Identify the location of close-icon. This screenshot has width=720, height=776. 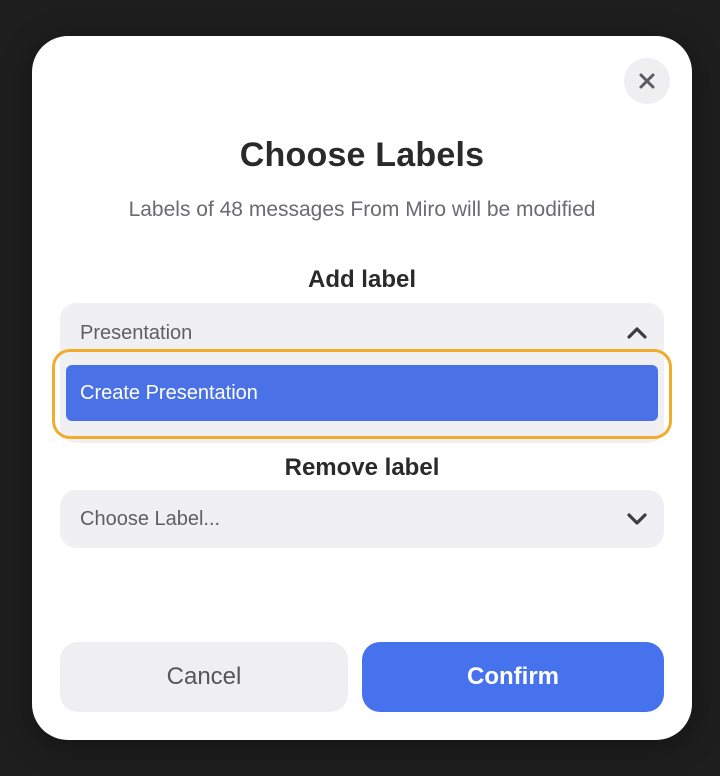
(647, 81).